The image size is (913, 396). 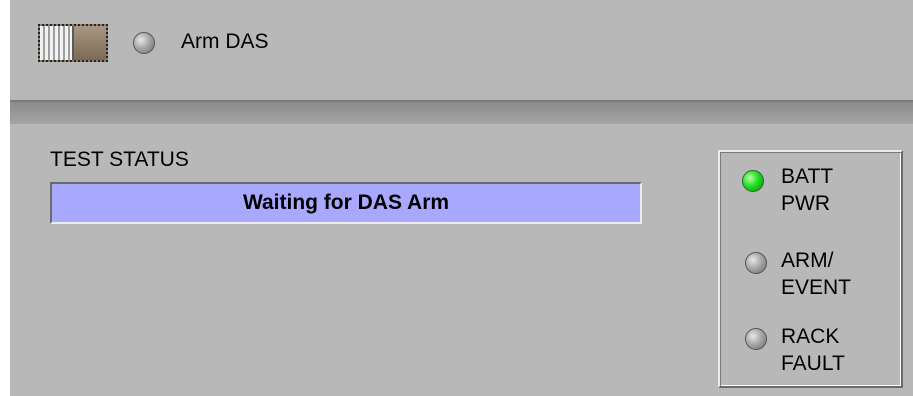 I want to click on rack-fault-label-line2: FAULT, so click(x=813, y=363).